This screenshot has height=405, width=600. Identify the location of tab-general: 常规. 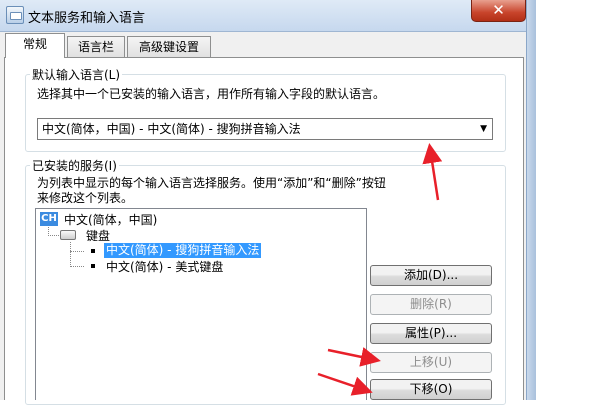
(35, 45).